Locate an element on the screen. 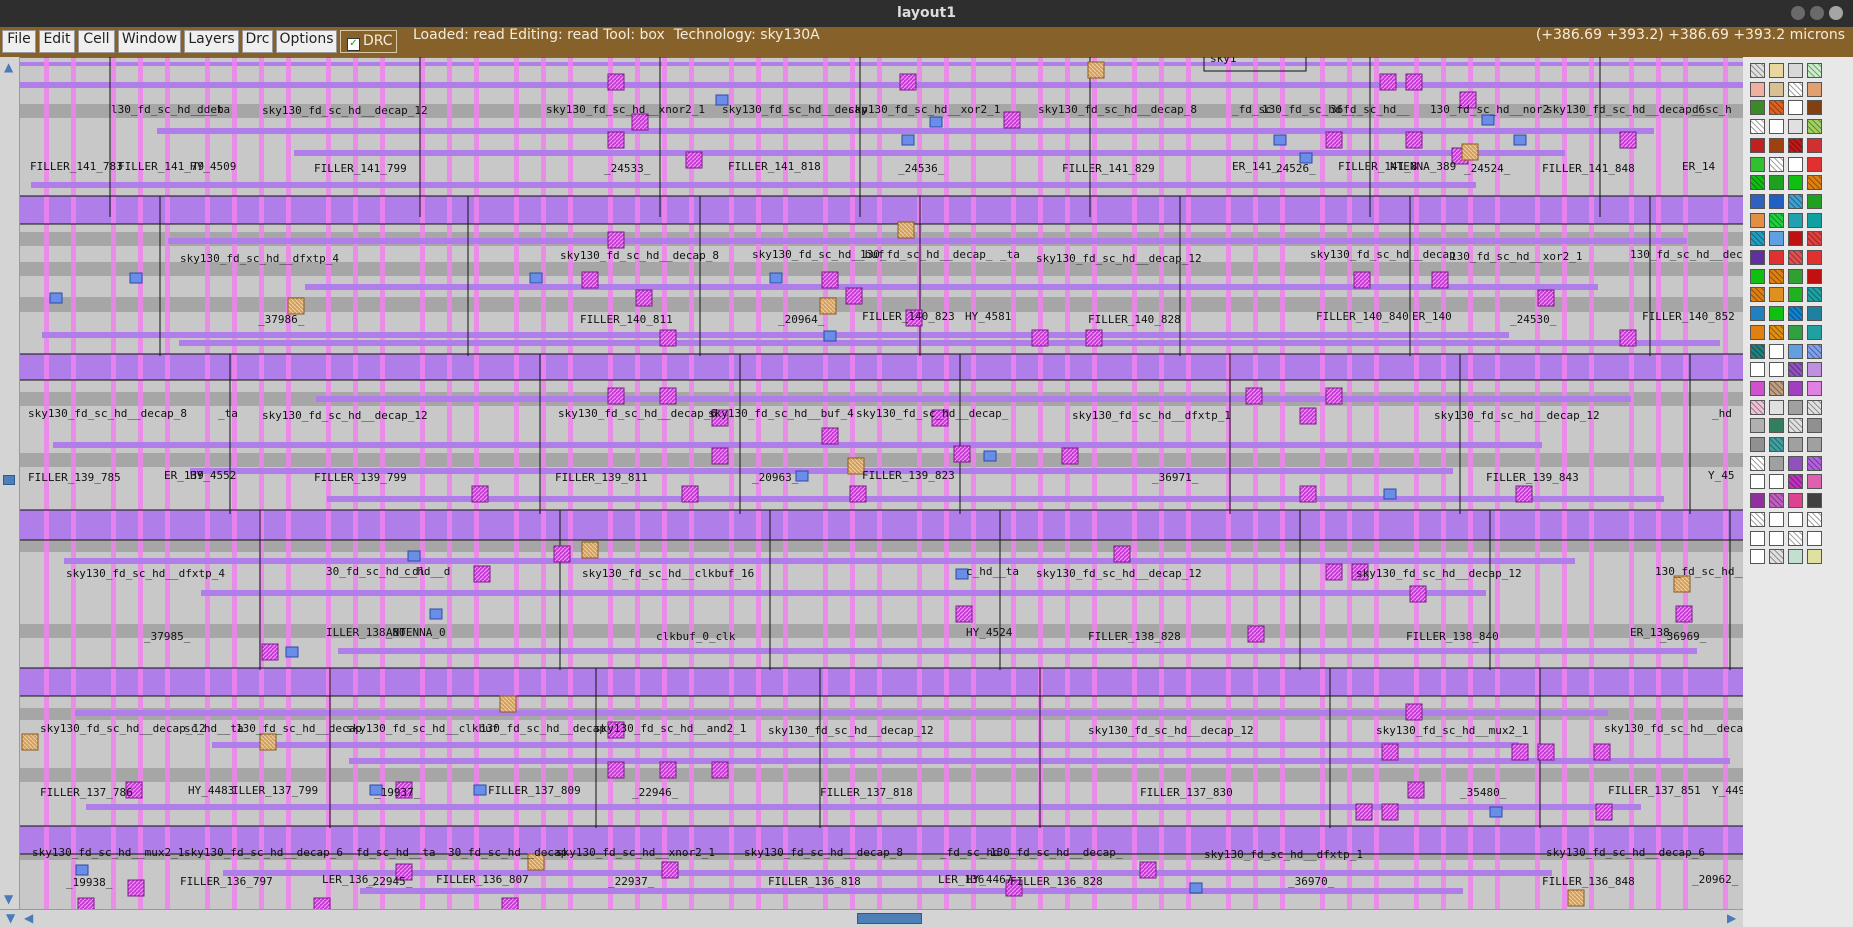 Image resolution: width=1853 pixels, height=927 pixels. drc-toggle: ✓ DRC is located at coordinates (368, 41).